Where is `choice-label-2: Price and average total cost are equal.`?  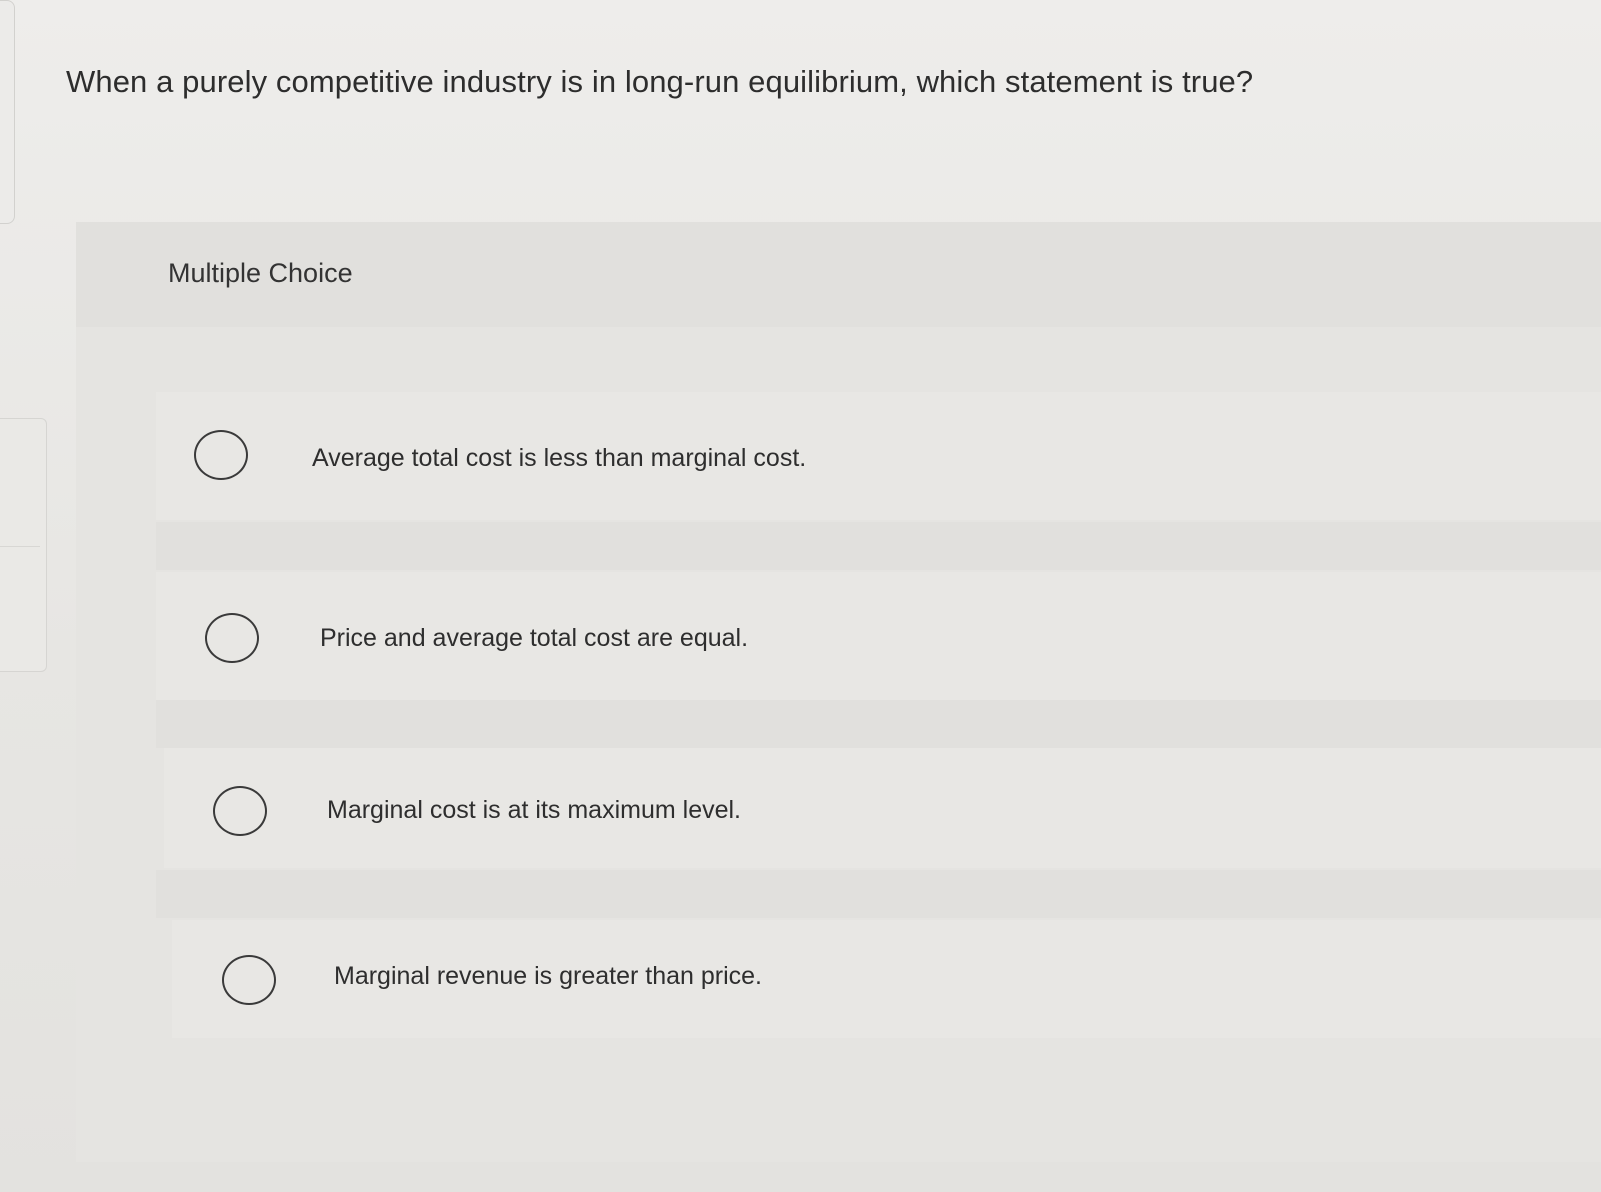
choice-label-2: Price and average total cost are equal. is located at coordinates (534, 638).